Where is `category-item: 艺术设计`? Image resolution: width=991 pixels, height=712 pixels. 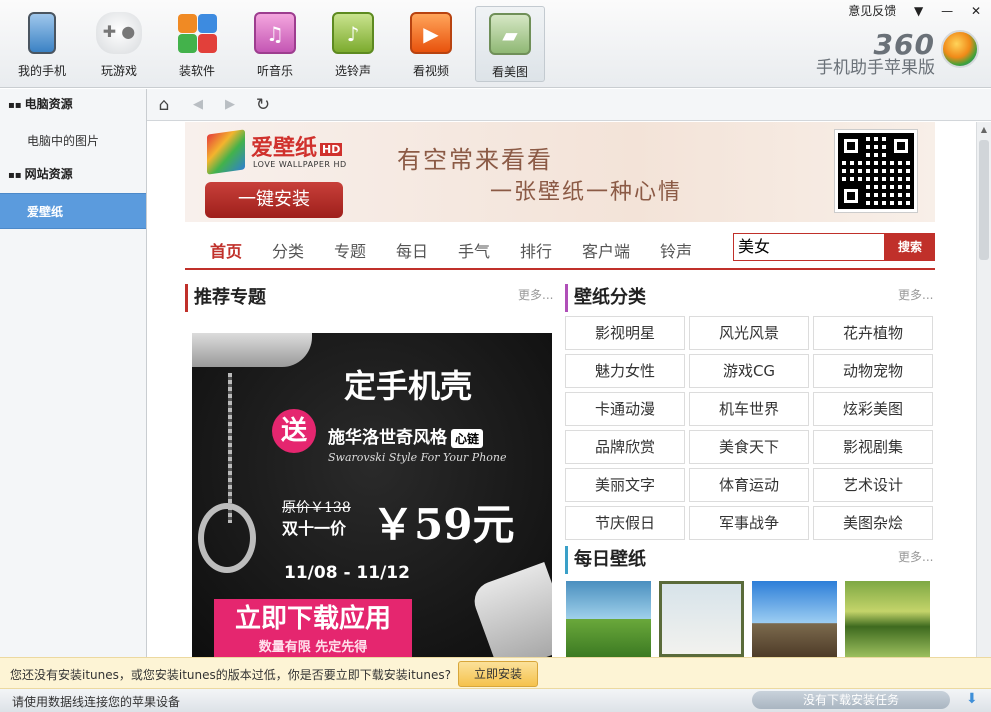
category-item: 艺术设计 is located at coordinates (873, 485).